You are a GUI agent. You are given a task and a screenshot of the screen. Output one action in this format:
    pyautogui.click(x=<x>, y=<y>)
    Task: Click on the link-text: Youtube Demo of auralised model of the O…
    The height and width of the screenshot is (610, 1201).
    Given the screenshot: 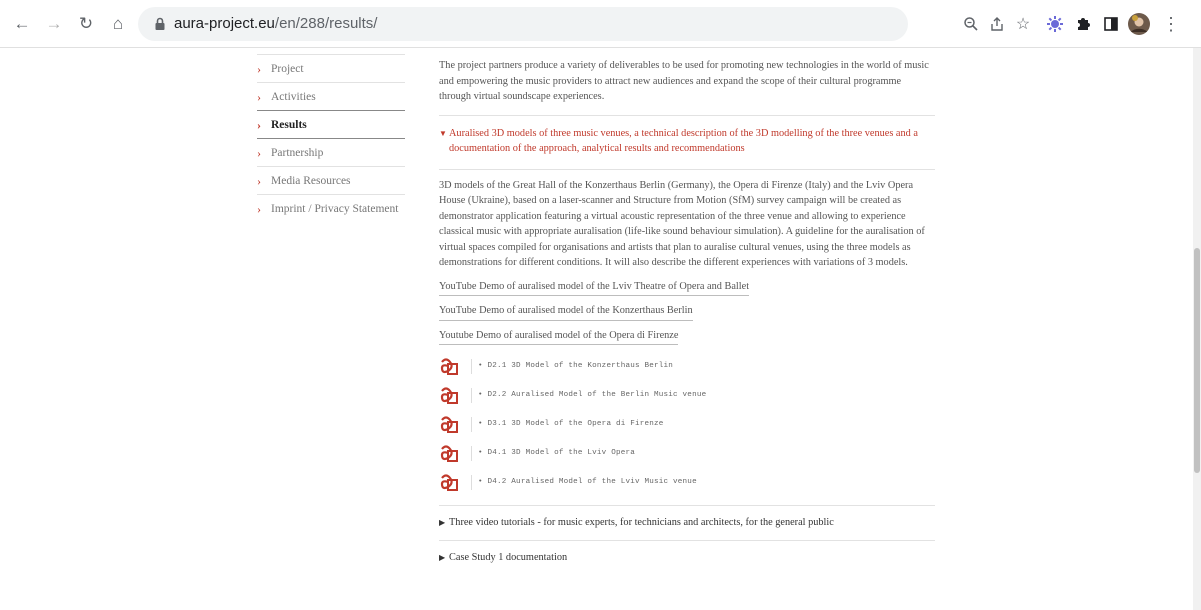 What is the action you would take?
    pyautogui.click(x=559, y=336)
    